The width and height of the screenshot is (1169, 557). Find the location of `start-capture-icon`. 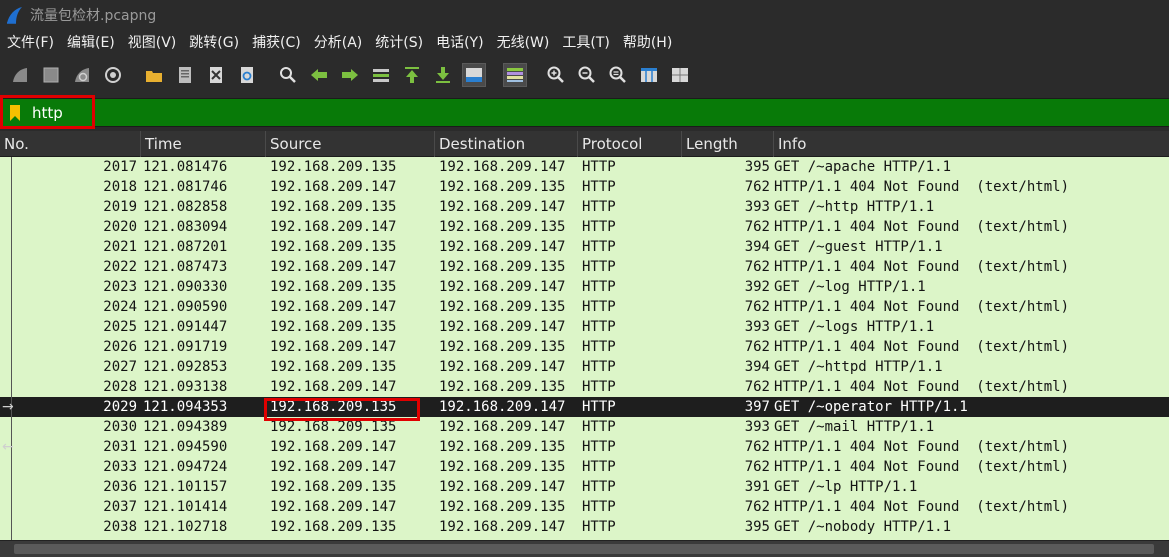

start-capture-icon is located at coordinates (20, 75).